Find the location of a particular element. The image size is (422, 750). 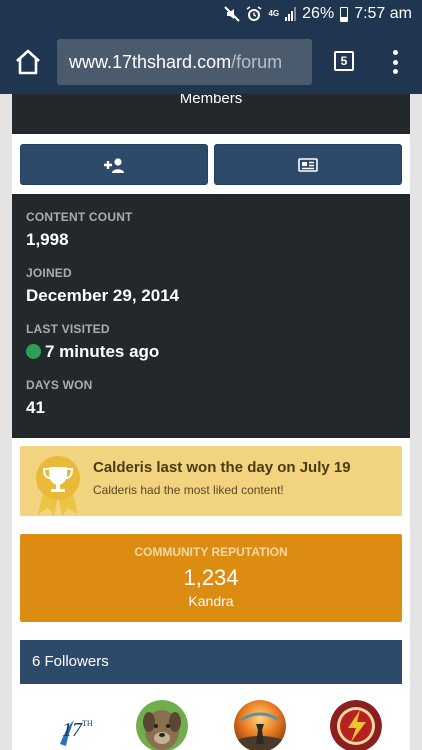

tab-switcher-button: 5 is located at coordinates (344, 61).